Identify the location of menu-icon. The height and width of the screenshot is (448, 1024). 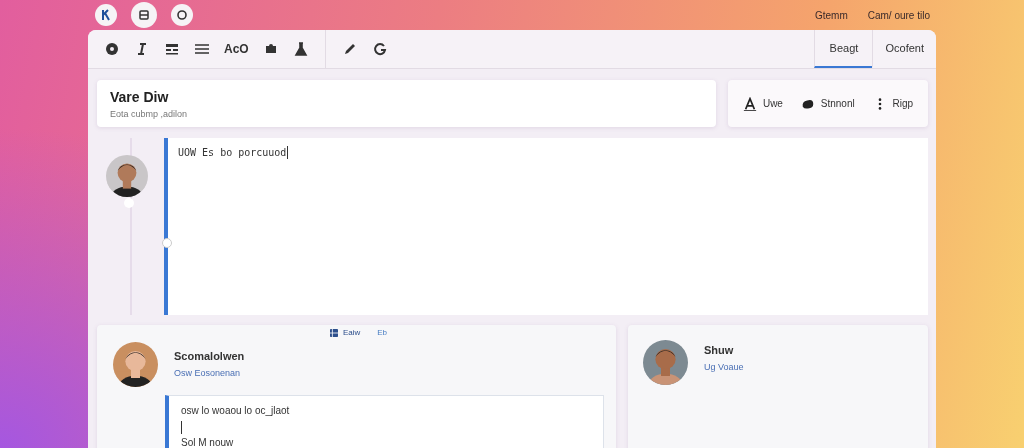
(202, 49).